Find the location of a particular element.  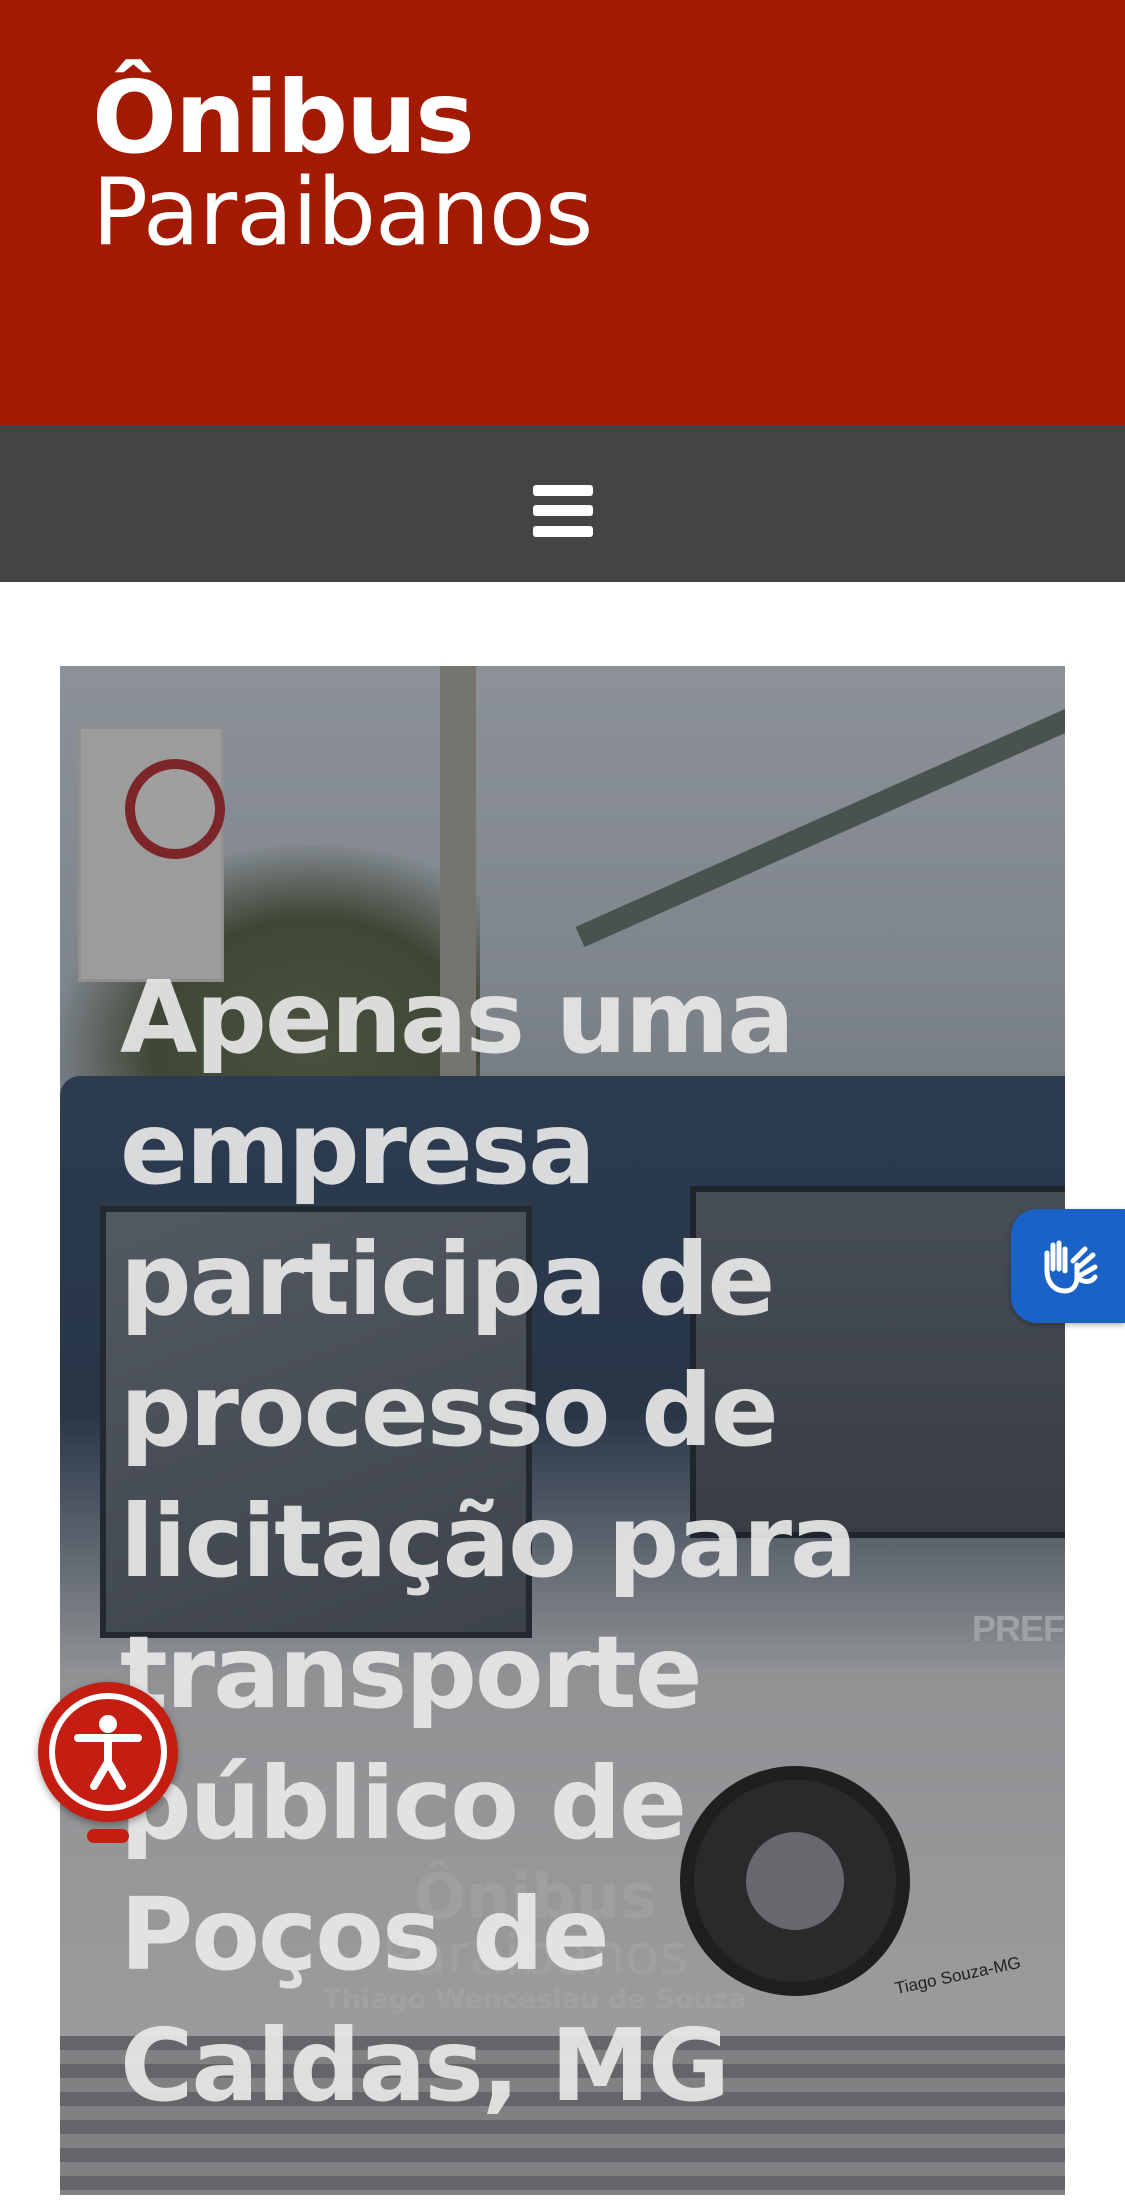

hamburger-menu-icon is located at coordinates (563, 511).